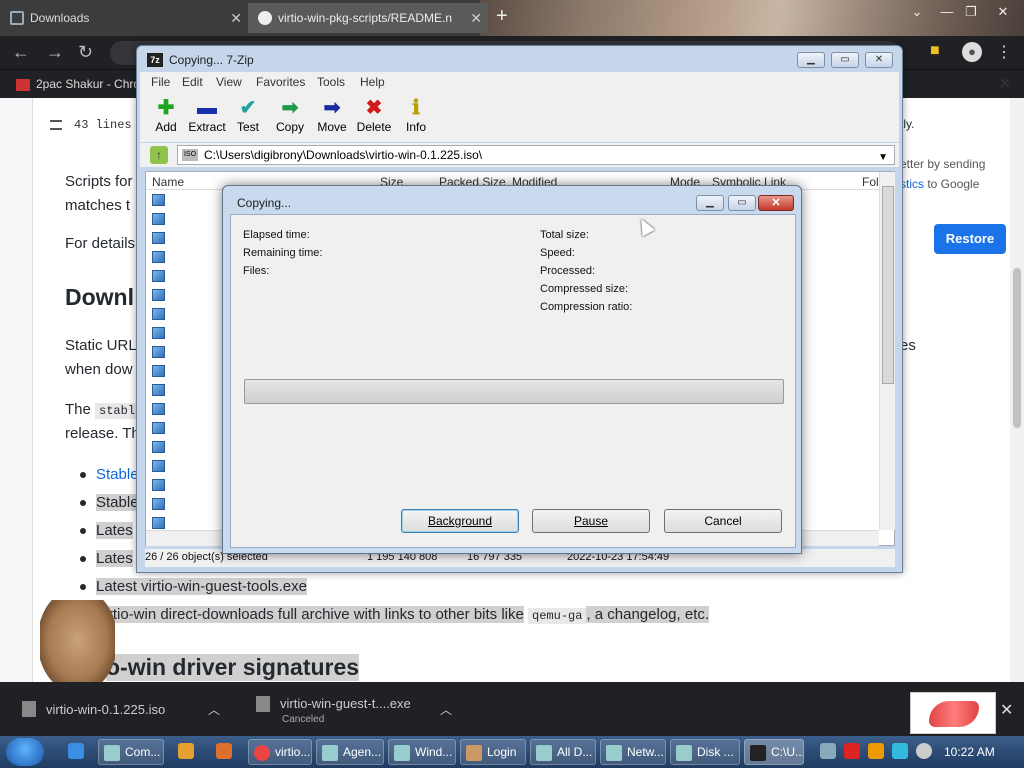  Describe the element at coordinates (354, 709) in the screenshot. I see `download-item: virtio-win-guest-t....exe Canceled ︿` at that location.